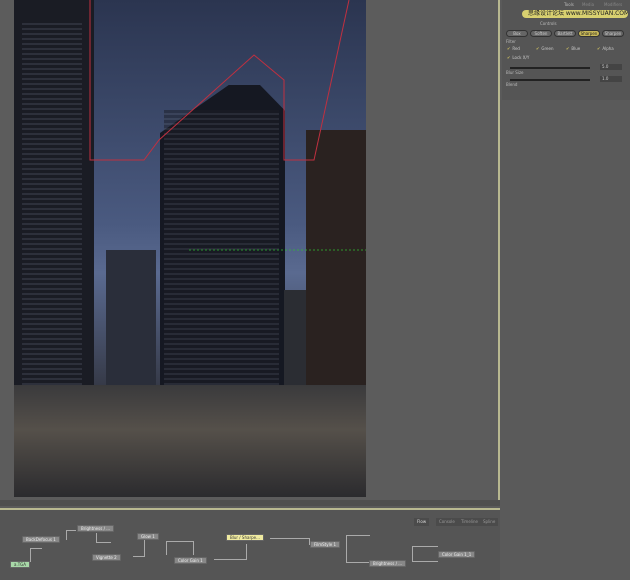  Describe the element at coordinates (613, 33) in the screenshot. I see `filter-sharpen2-button: Sharpen` at that location.